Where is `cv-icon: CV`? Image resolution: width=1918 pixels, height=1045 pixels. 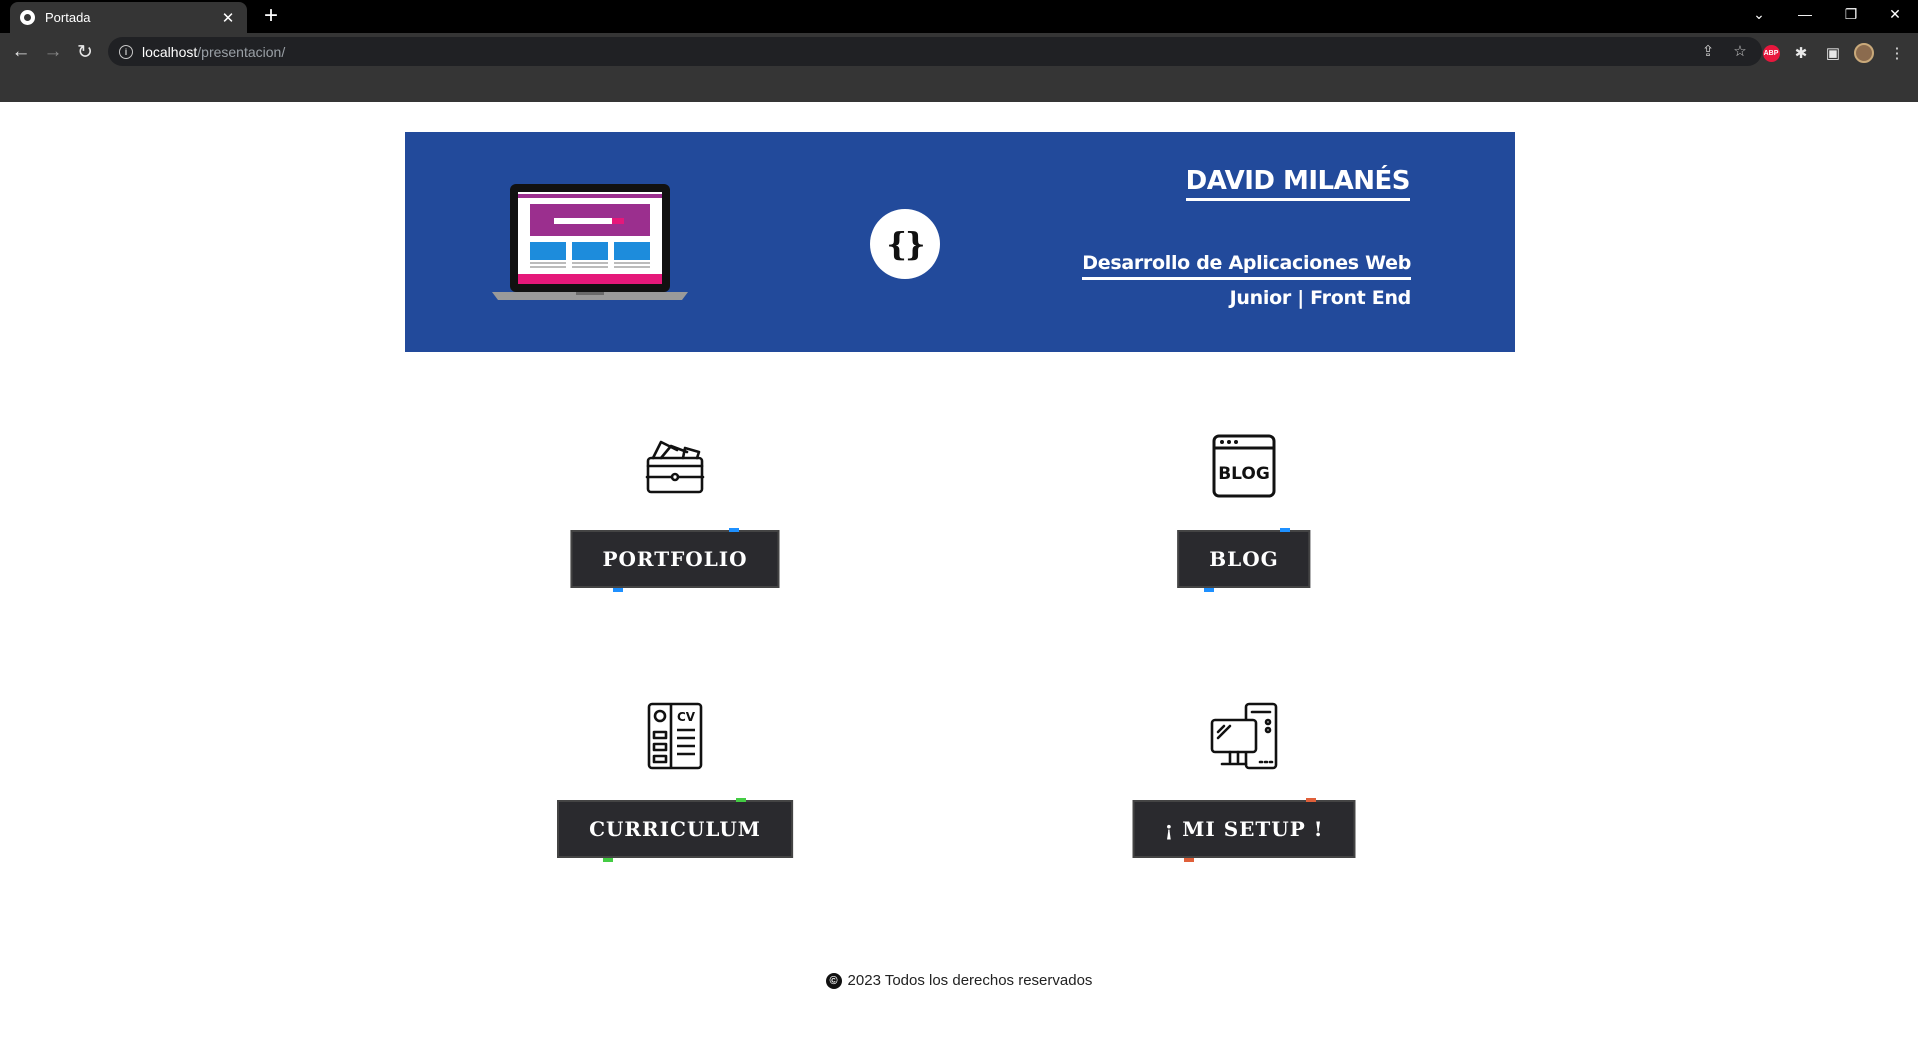 cv-icon: CV is located at coordinates (675, 736).